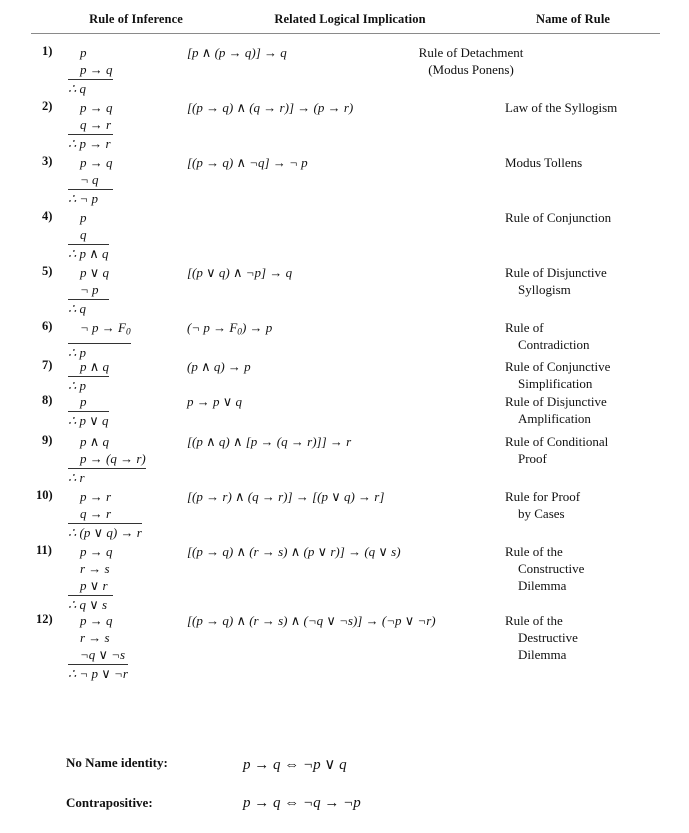 This screenshot has width=689, height=833. I want to click on premise: ¬ p, so click(89, 290).